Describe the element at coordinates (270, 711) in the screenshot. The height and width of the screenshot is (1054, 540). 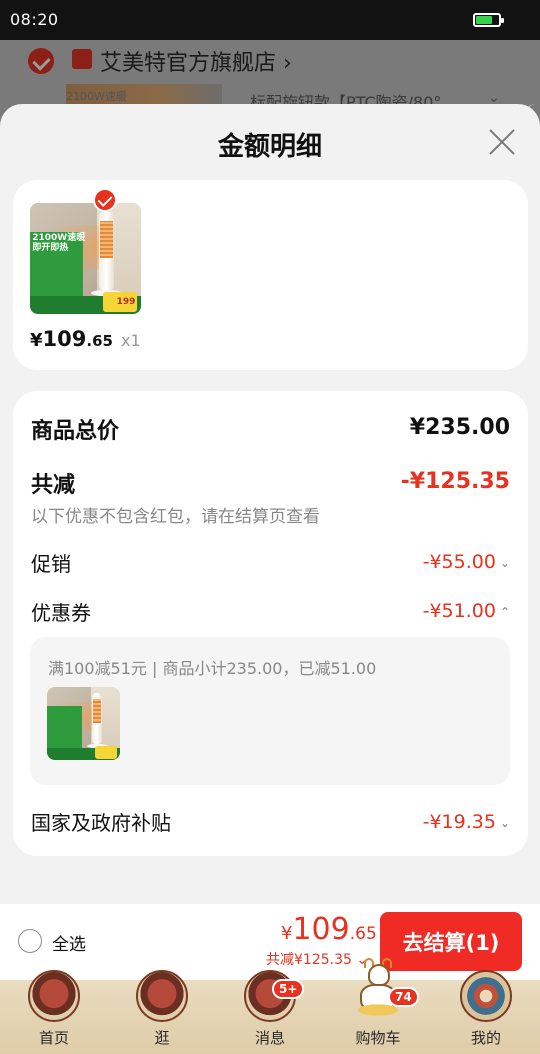
I see `coupon-detail-box: 满100减51元 | 商品小计235.00，已减51.00` at that location.